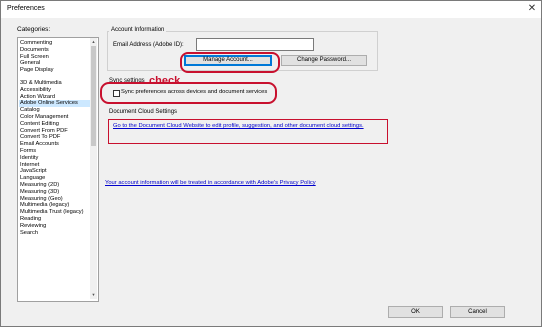 Image resolution: width=542 pixels, height=327 pixels. What do you see at coordinates (55, 165) in the screenshot?
I see `category-item: Internet` at bounding box center [55, 165].